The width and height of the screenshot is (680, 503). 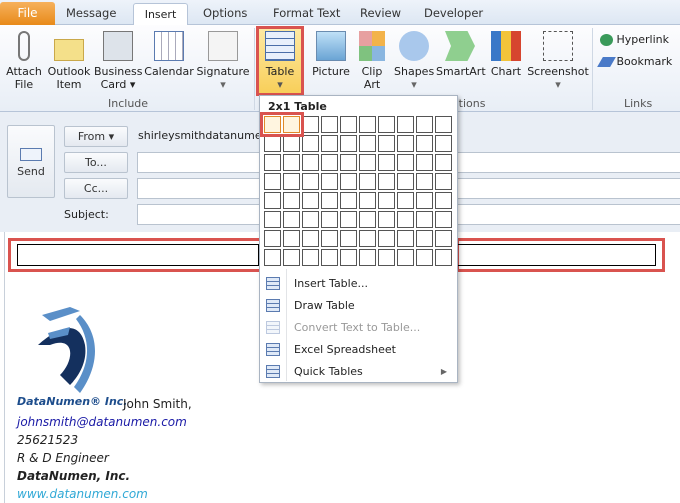 I want to click on from-button: From ▾, so click(x=96, y=136).